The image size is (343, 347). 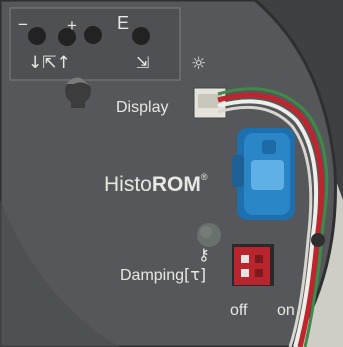 What do you see at coordinates (123, 23) in the screenshot?
I see `escape-key-label: E` at bounding box center [123, 23].